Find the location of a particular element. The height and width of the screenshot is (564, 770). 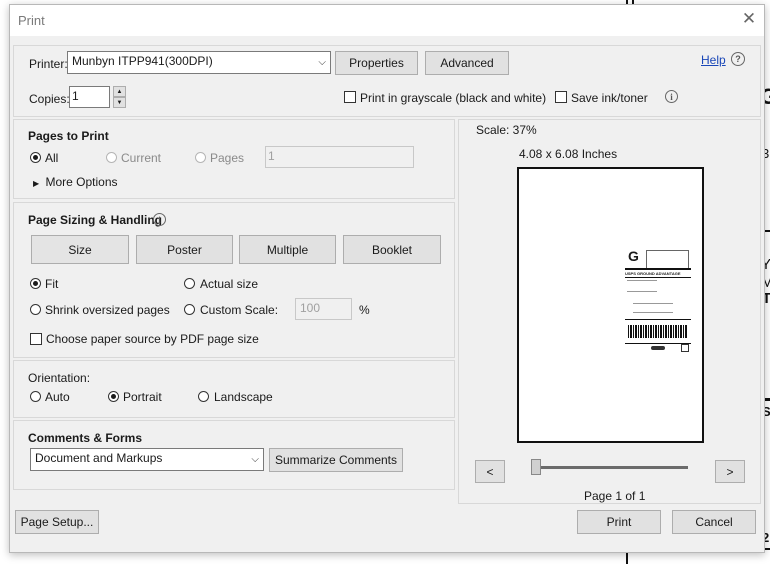

next-page-button: > is located at coordinates (730, 471).